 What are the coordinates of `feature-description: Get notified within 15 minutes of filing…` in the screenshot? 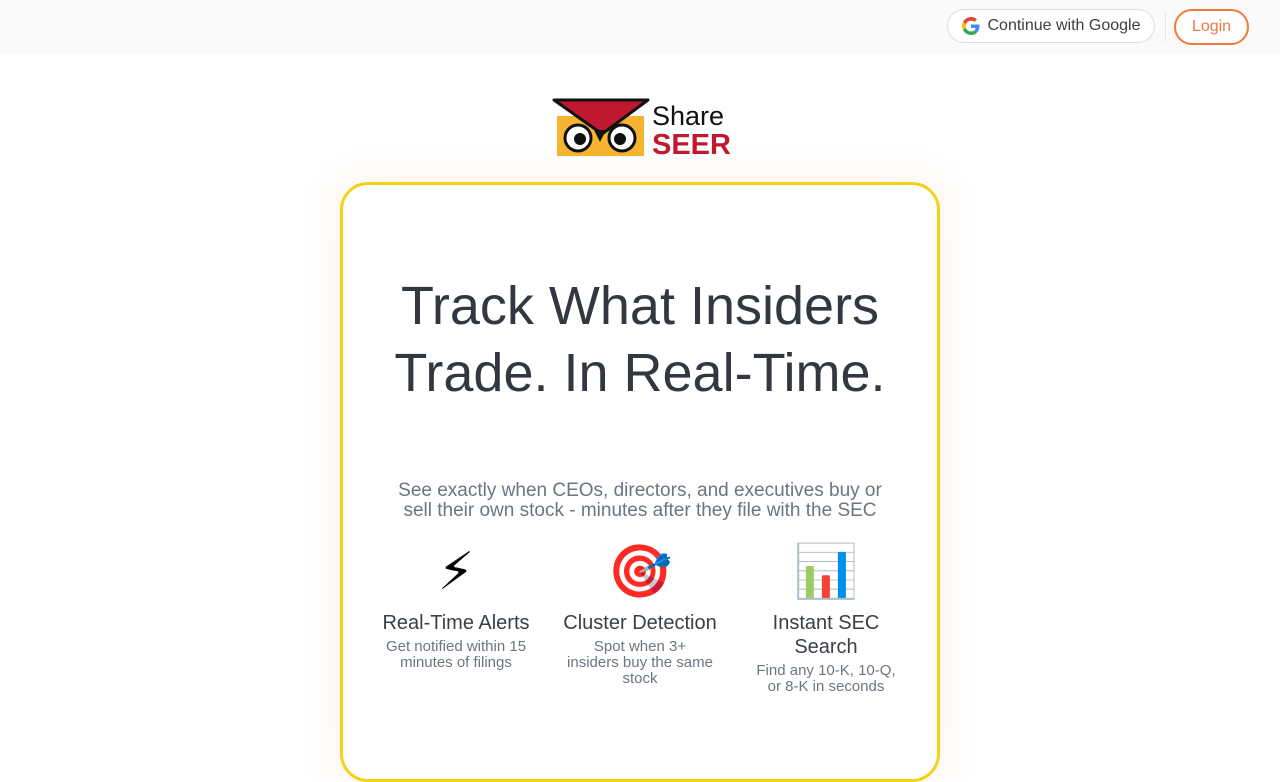 It's located at (456, 654).